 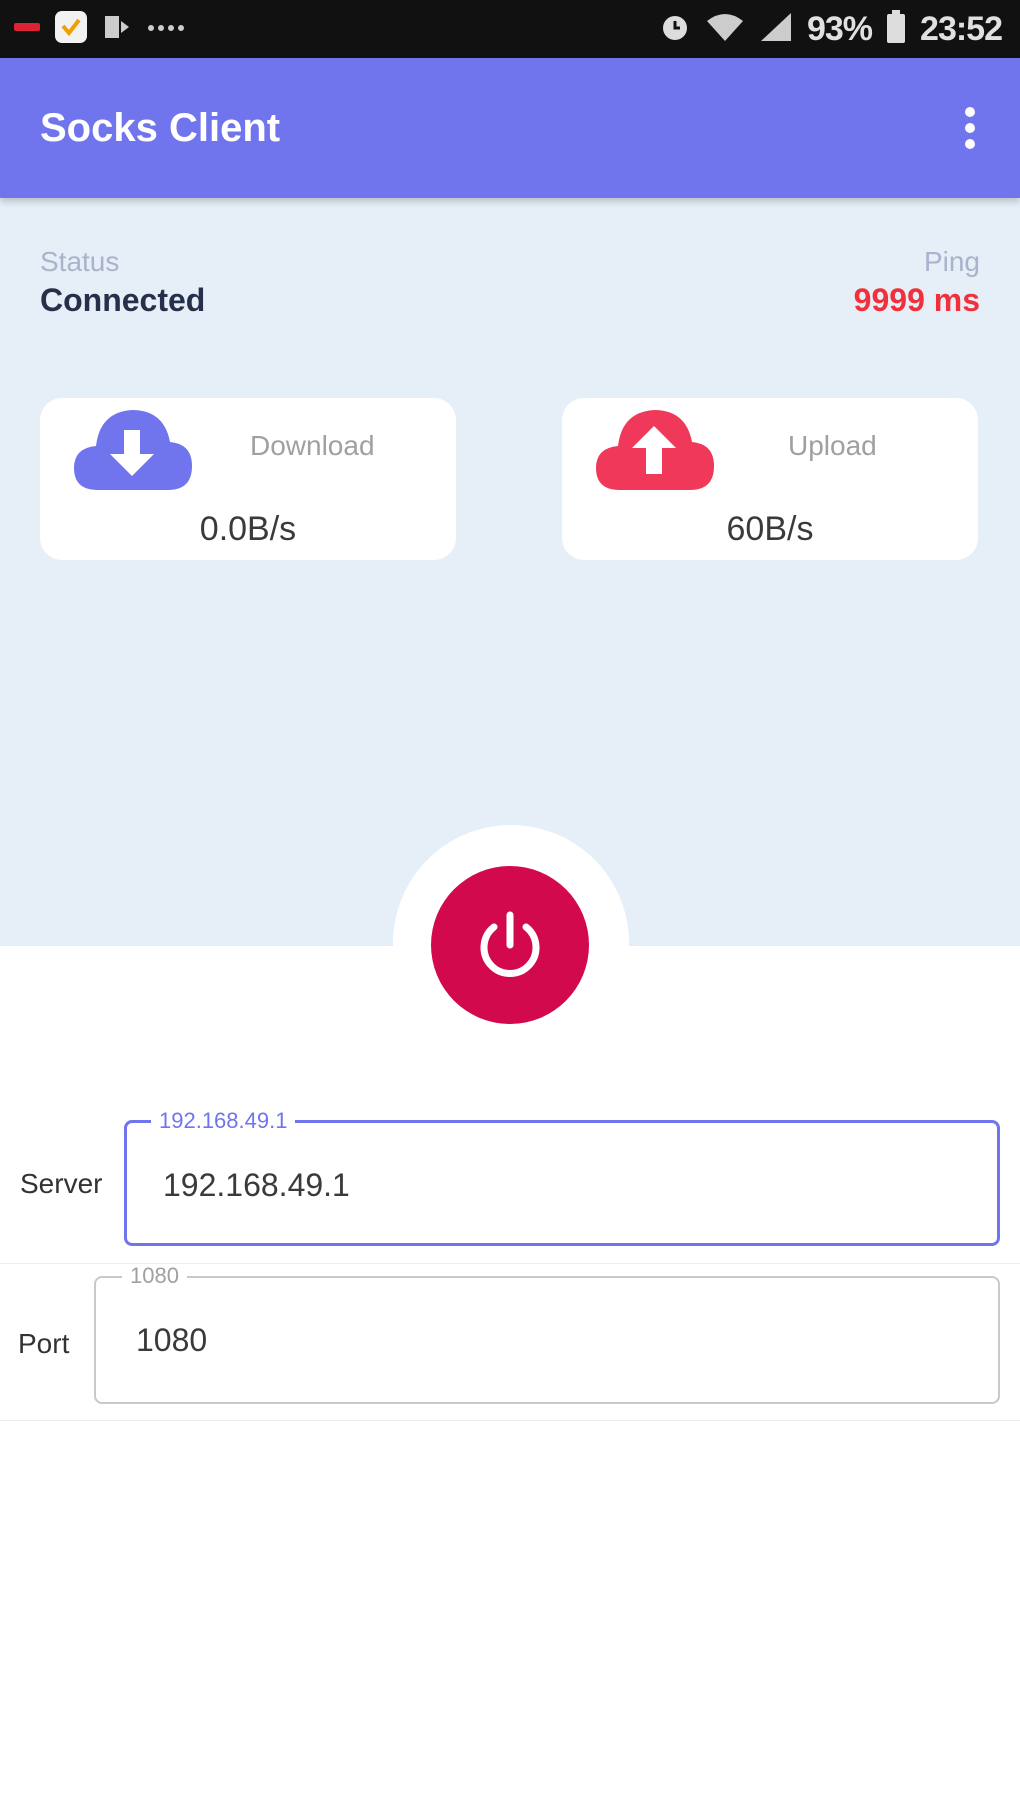 I want to click on download-title: Download, so click(x=312, y=445).